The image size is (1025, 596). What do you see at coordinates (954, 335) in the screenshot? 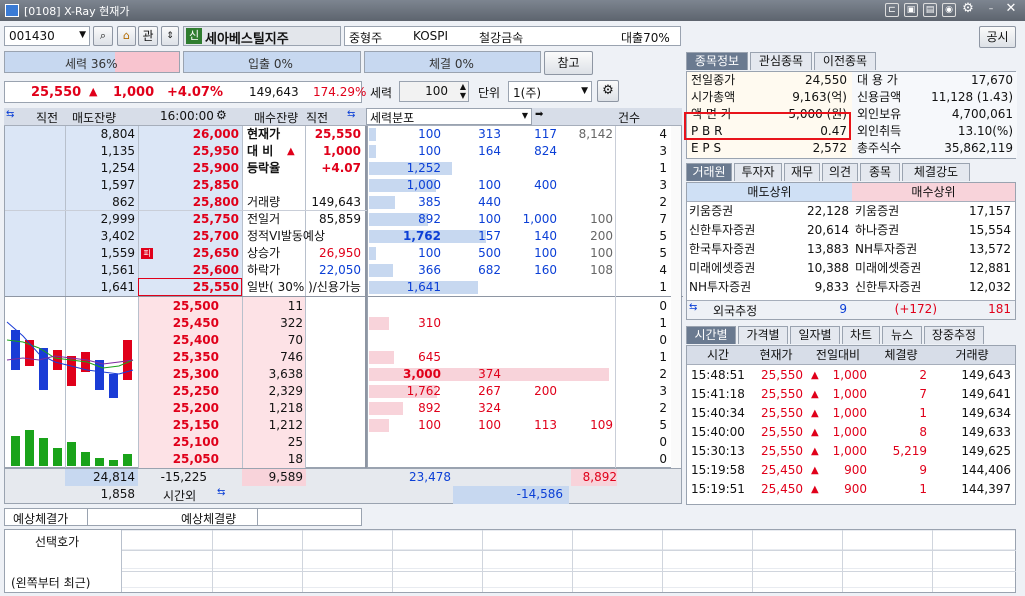
I see `tab-time_tabs-5: 장중추정` at bounding box center [954, 335].